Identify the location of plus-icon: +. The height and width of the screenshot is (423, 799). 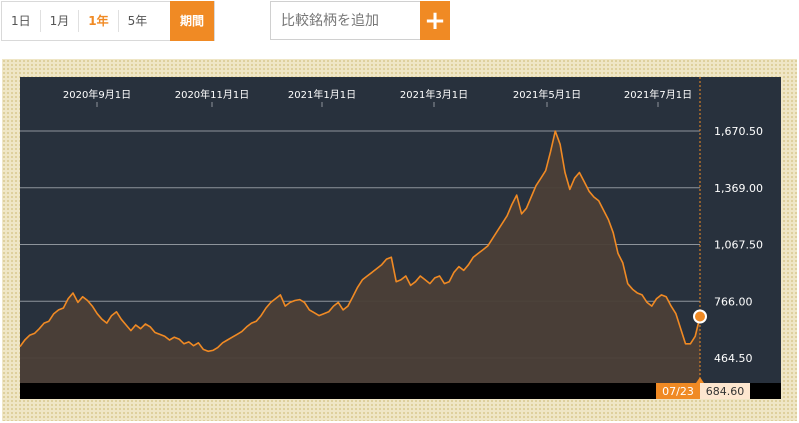
(435, 20).